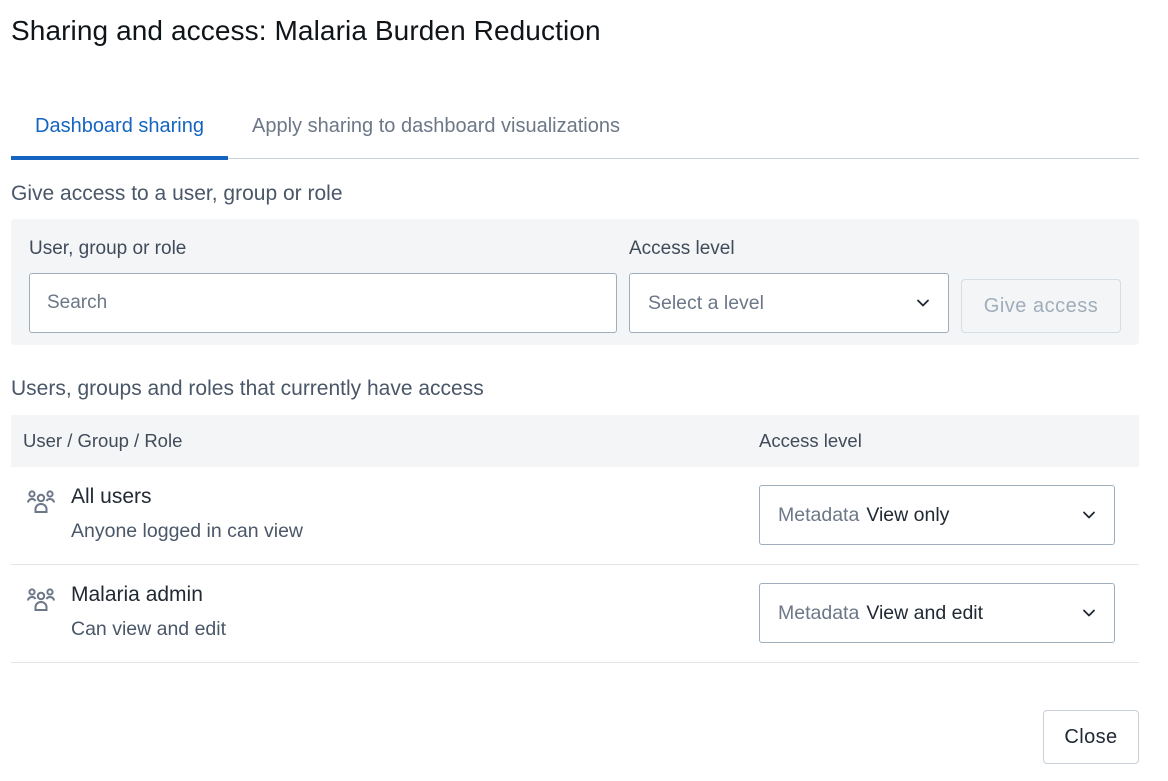 This screenshot has height=781, width=1168. I want to click on search-input, so click(331, 303).